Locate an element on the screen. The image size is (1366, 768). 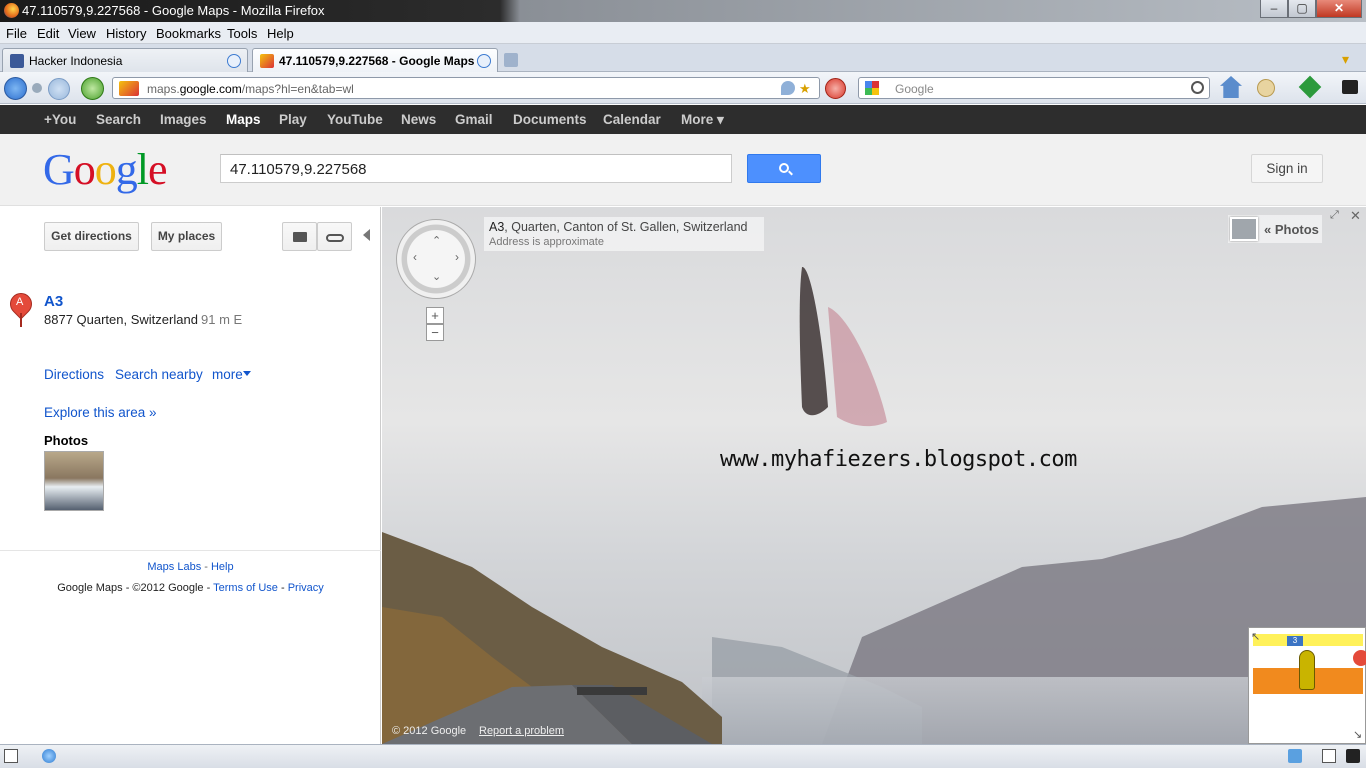
get-directions-button: Get directions is located at coordinates (91, 236).